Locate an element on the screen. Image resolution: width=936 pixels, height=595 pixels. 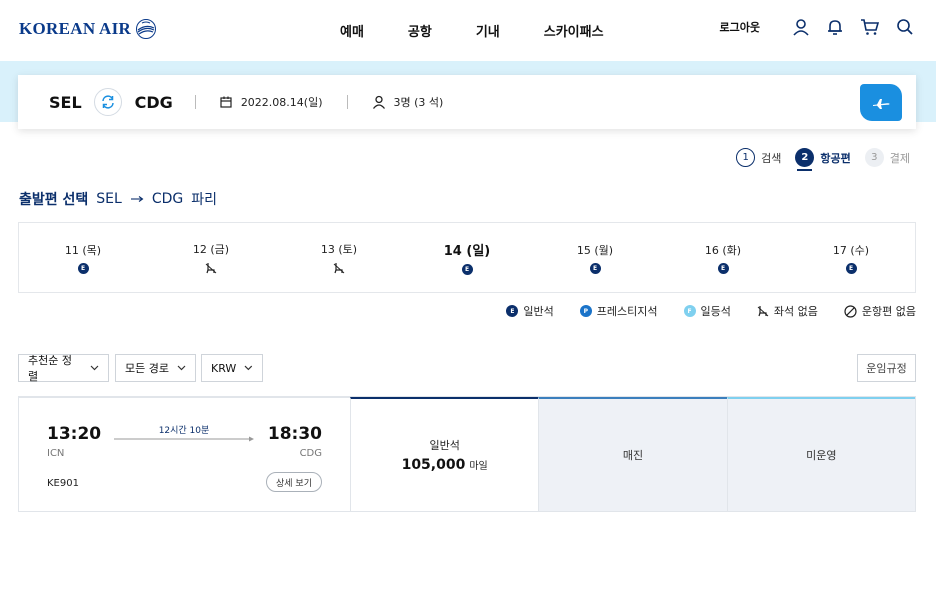
date-label: 17 (수) is located at coordinates (851, 250).